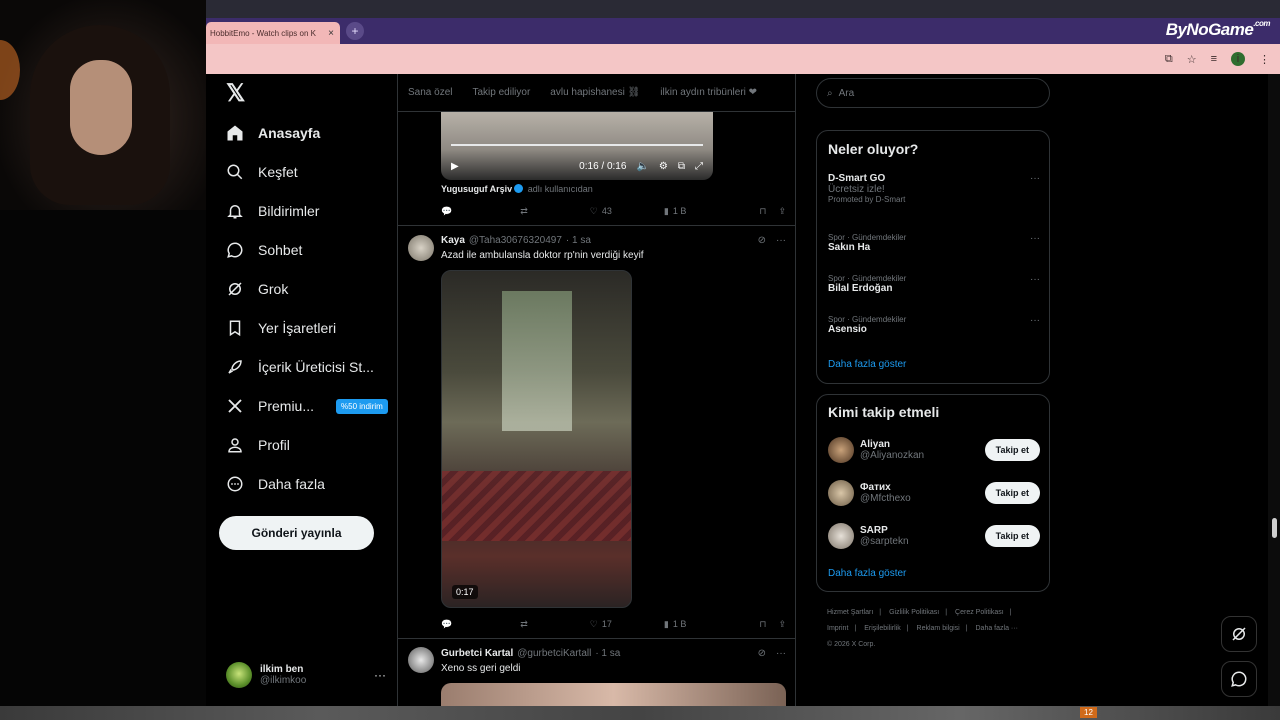  I want to click on post-button: Gönderi yayınla, so click(296, 533).